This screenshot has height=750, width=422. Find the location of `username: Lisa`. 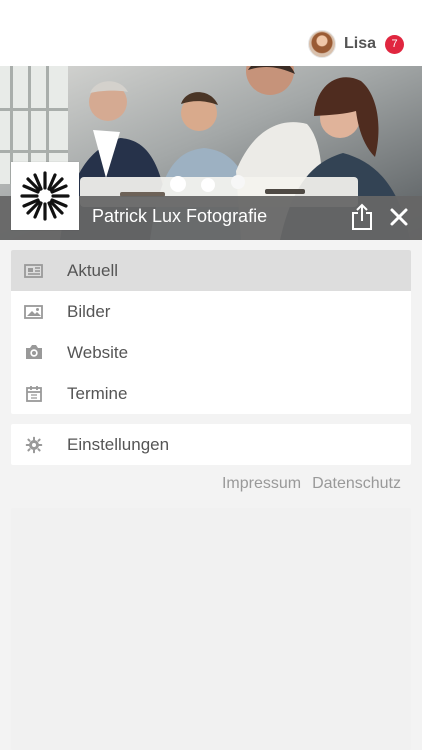

username: Lisa is located at coordinates (360, 44).